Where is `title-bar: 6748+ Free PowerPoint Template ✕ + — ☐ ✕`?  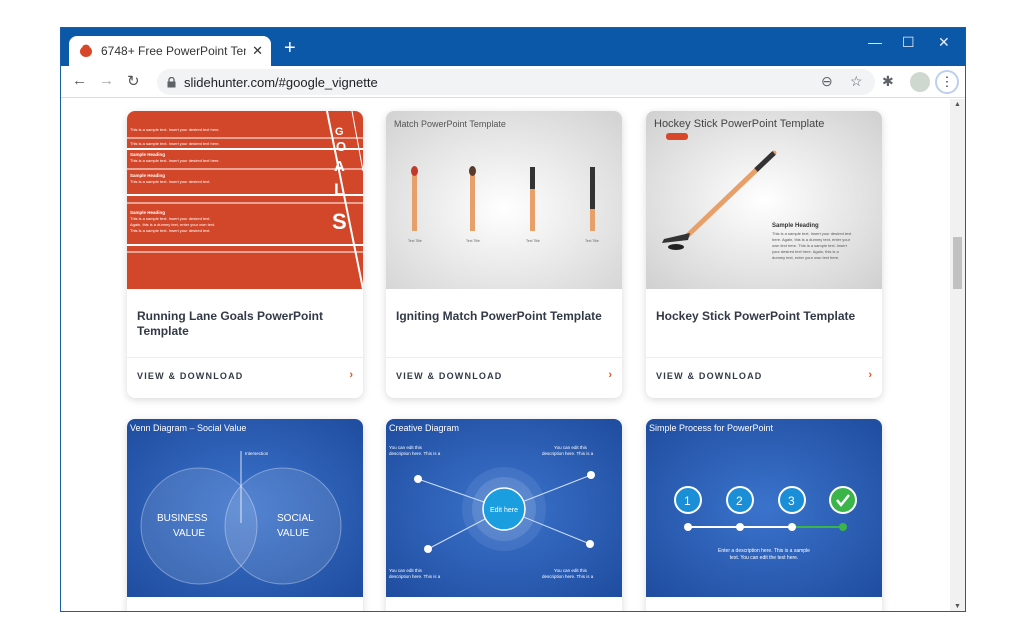 title-bar: 6748+ Free PowerPoint Template ✕ + — ☐ ✕ is located at coordinates (513, 47).